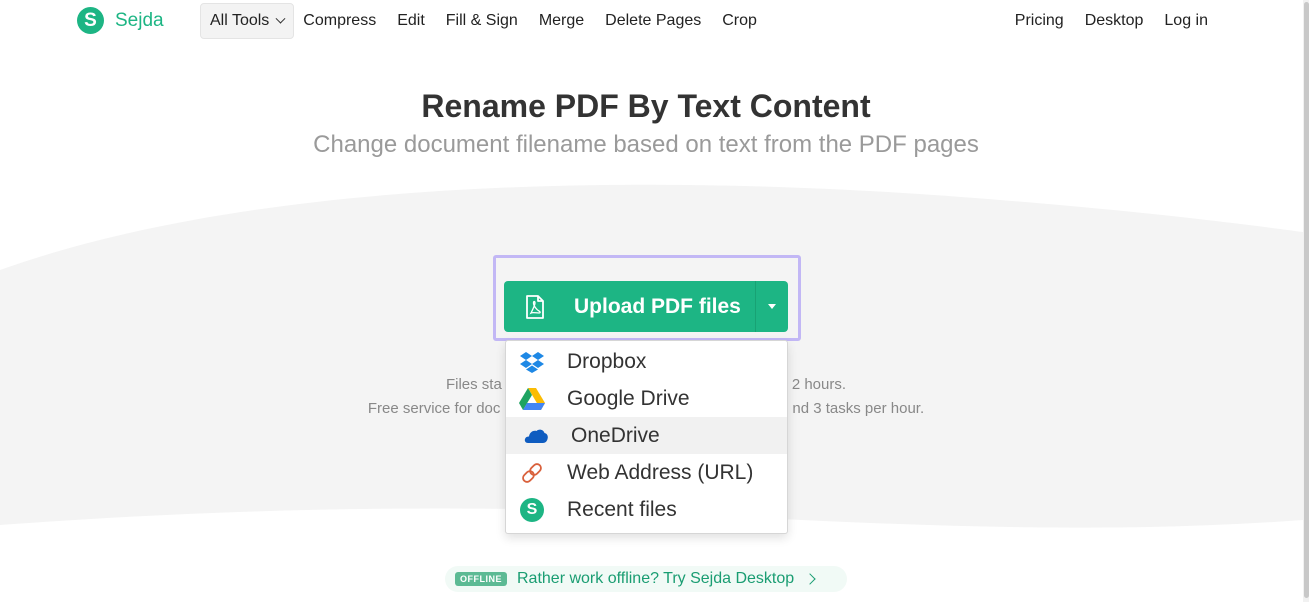  I want to click on pdf-file-icon, so click(535, 306).